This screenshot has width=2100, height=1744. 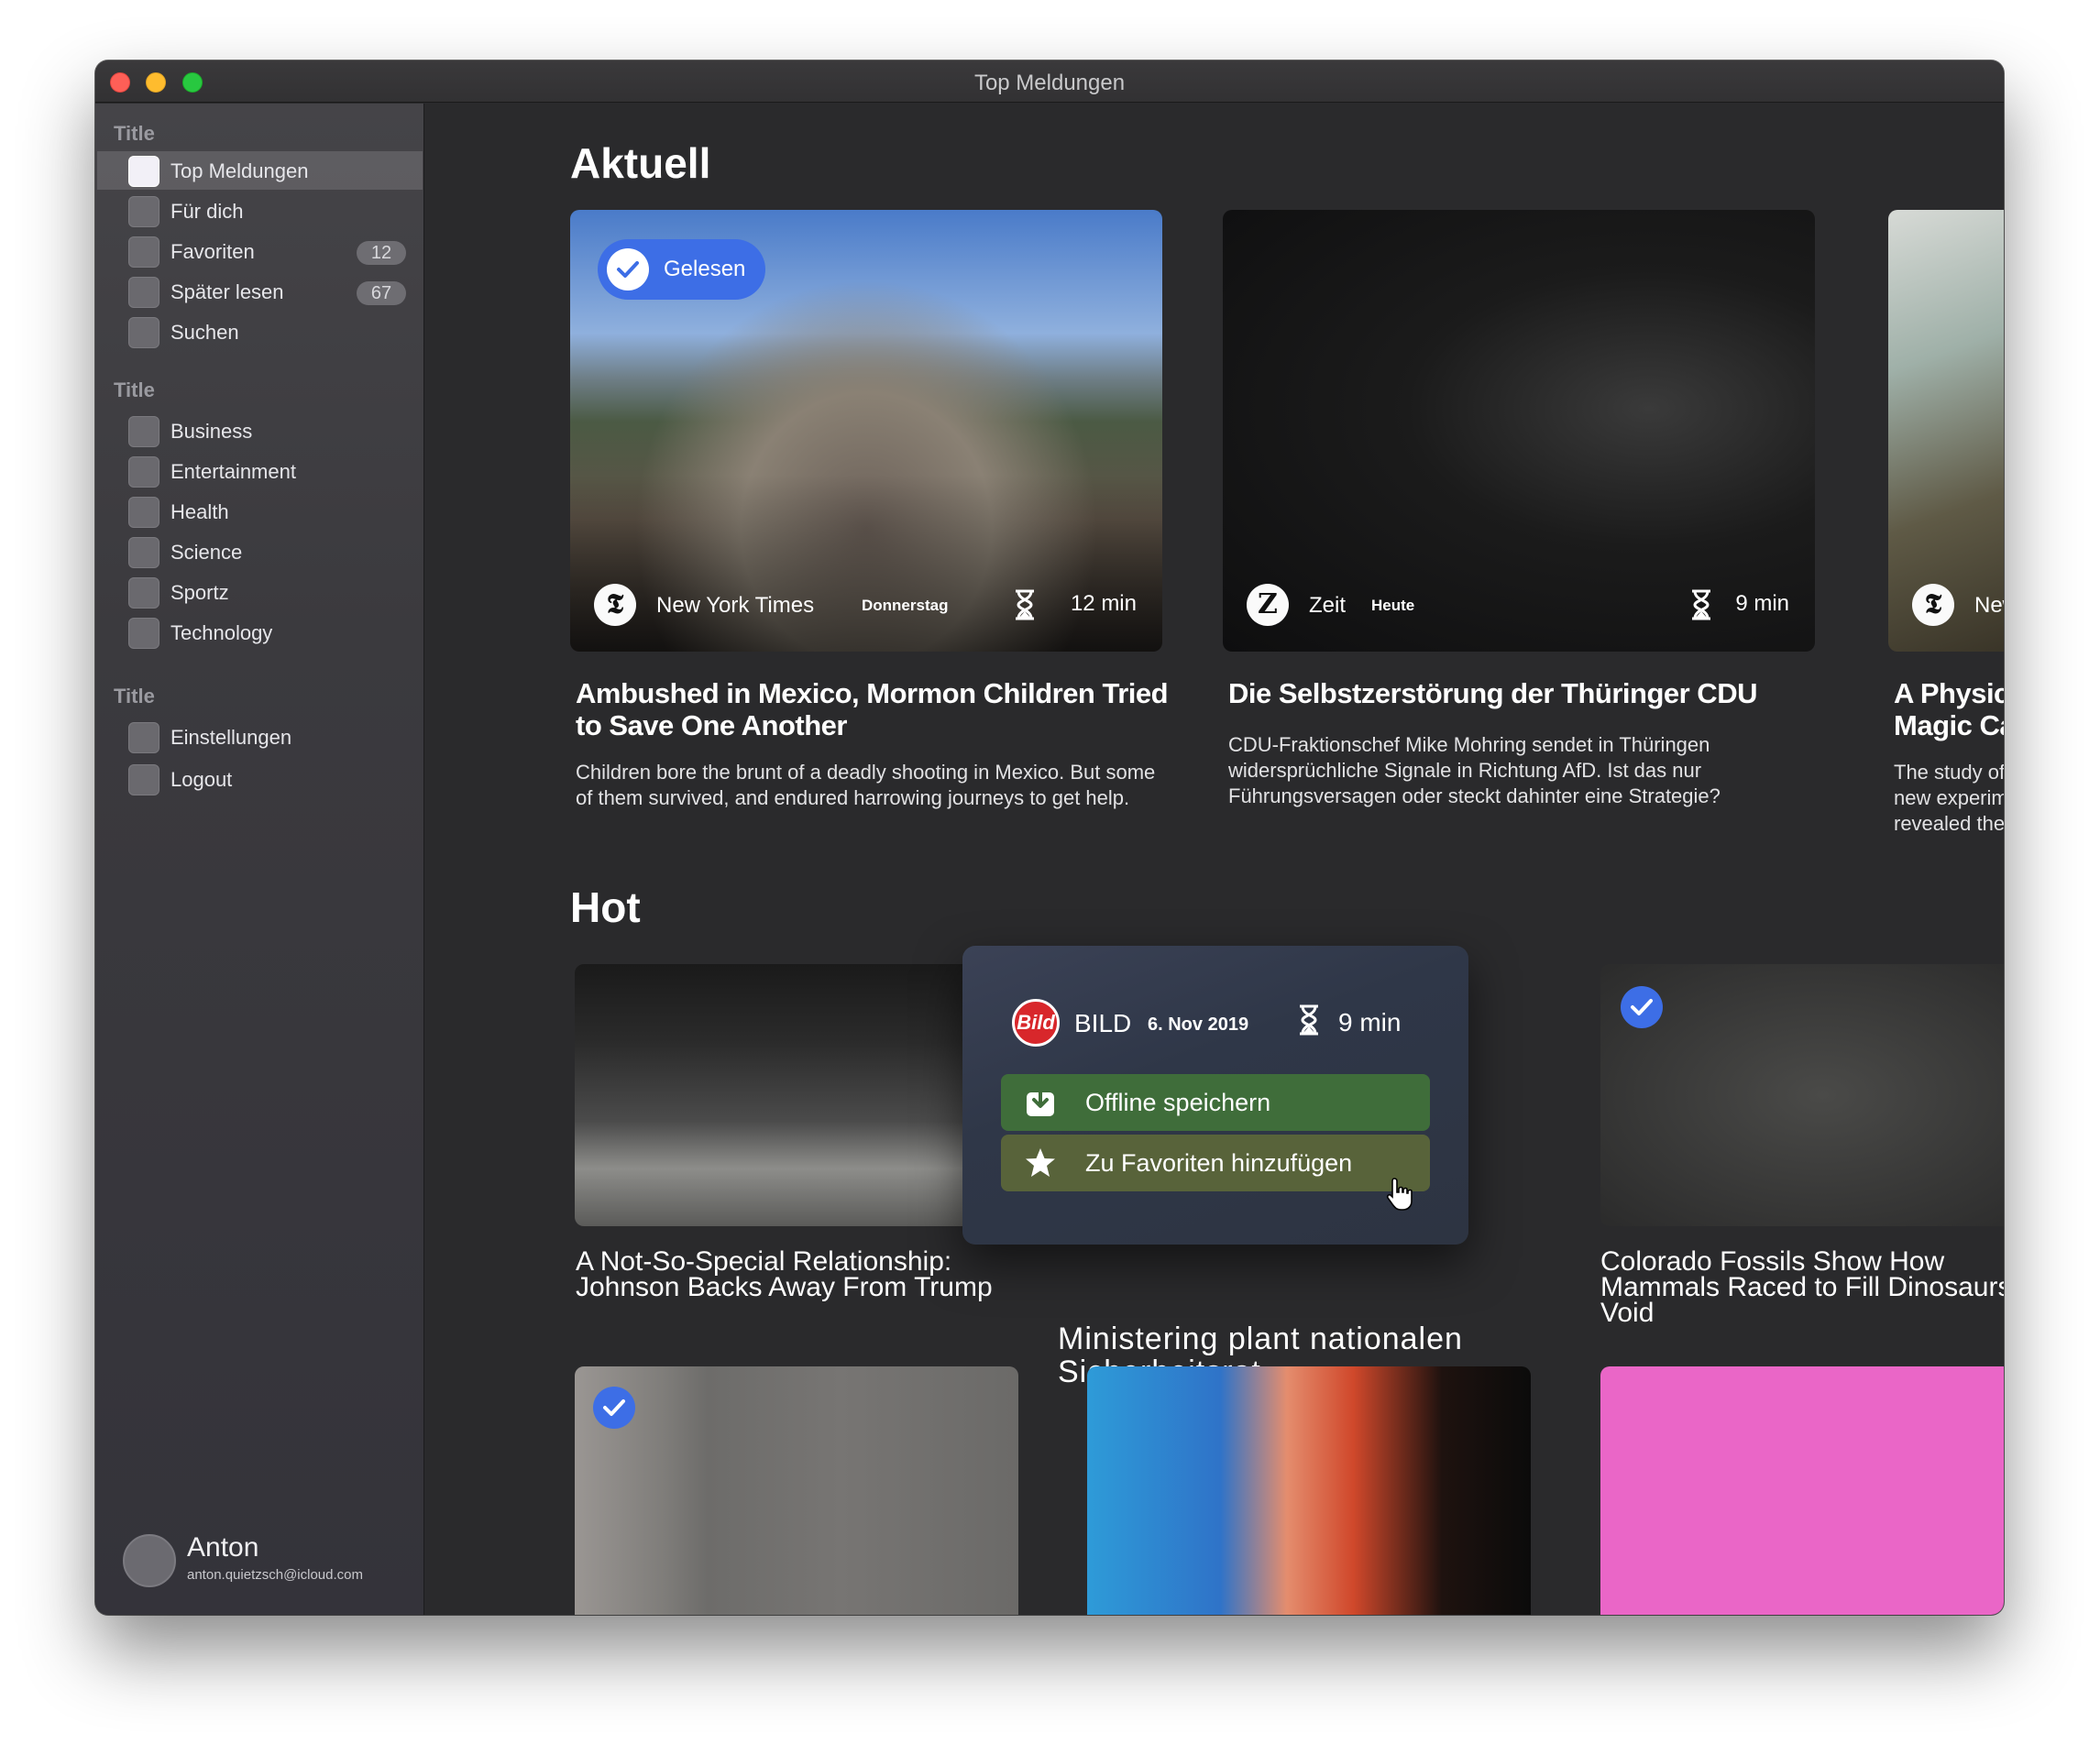 What do you see at coordinates (1040, 1101) in the screenshot?
I see `download-icon` at bounding box center [1040, 1101].